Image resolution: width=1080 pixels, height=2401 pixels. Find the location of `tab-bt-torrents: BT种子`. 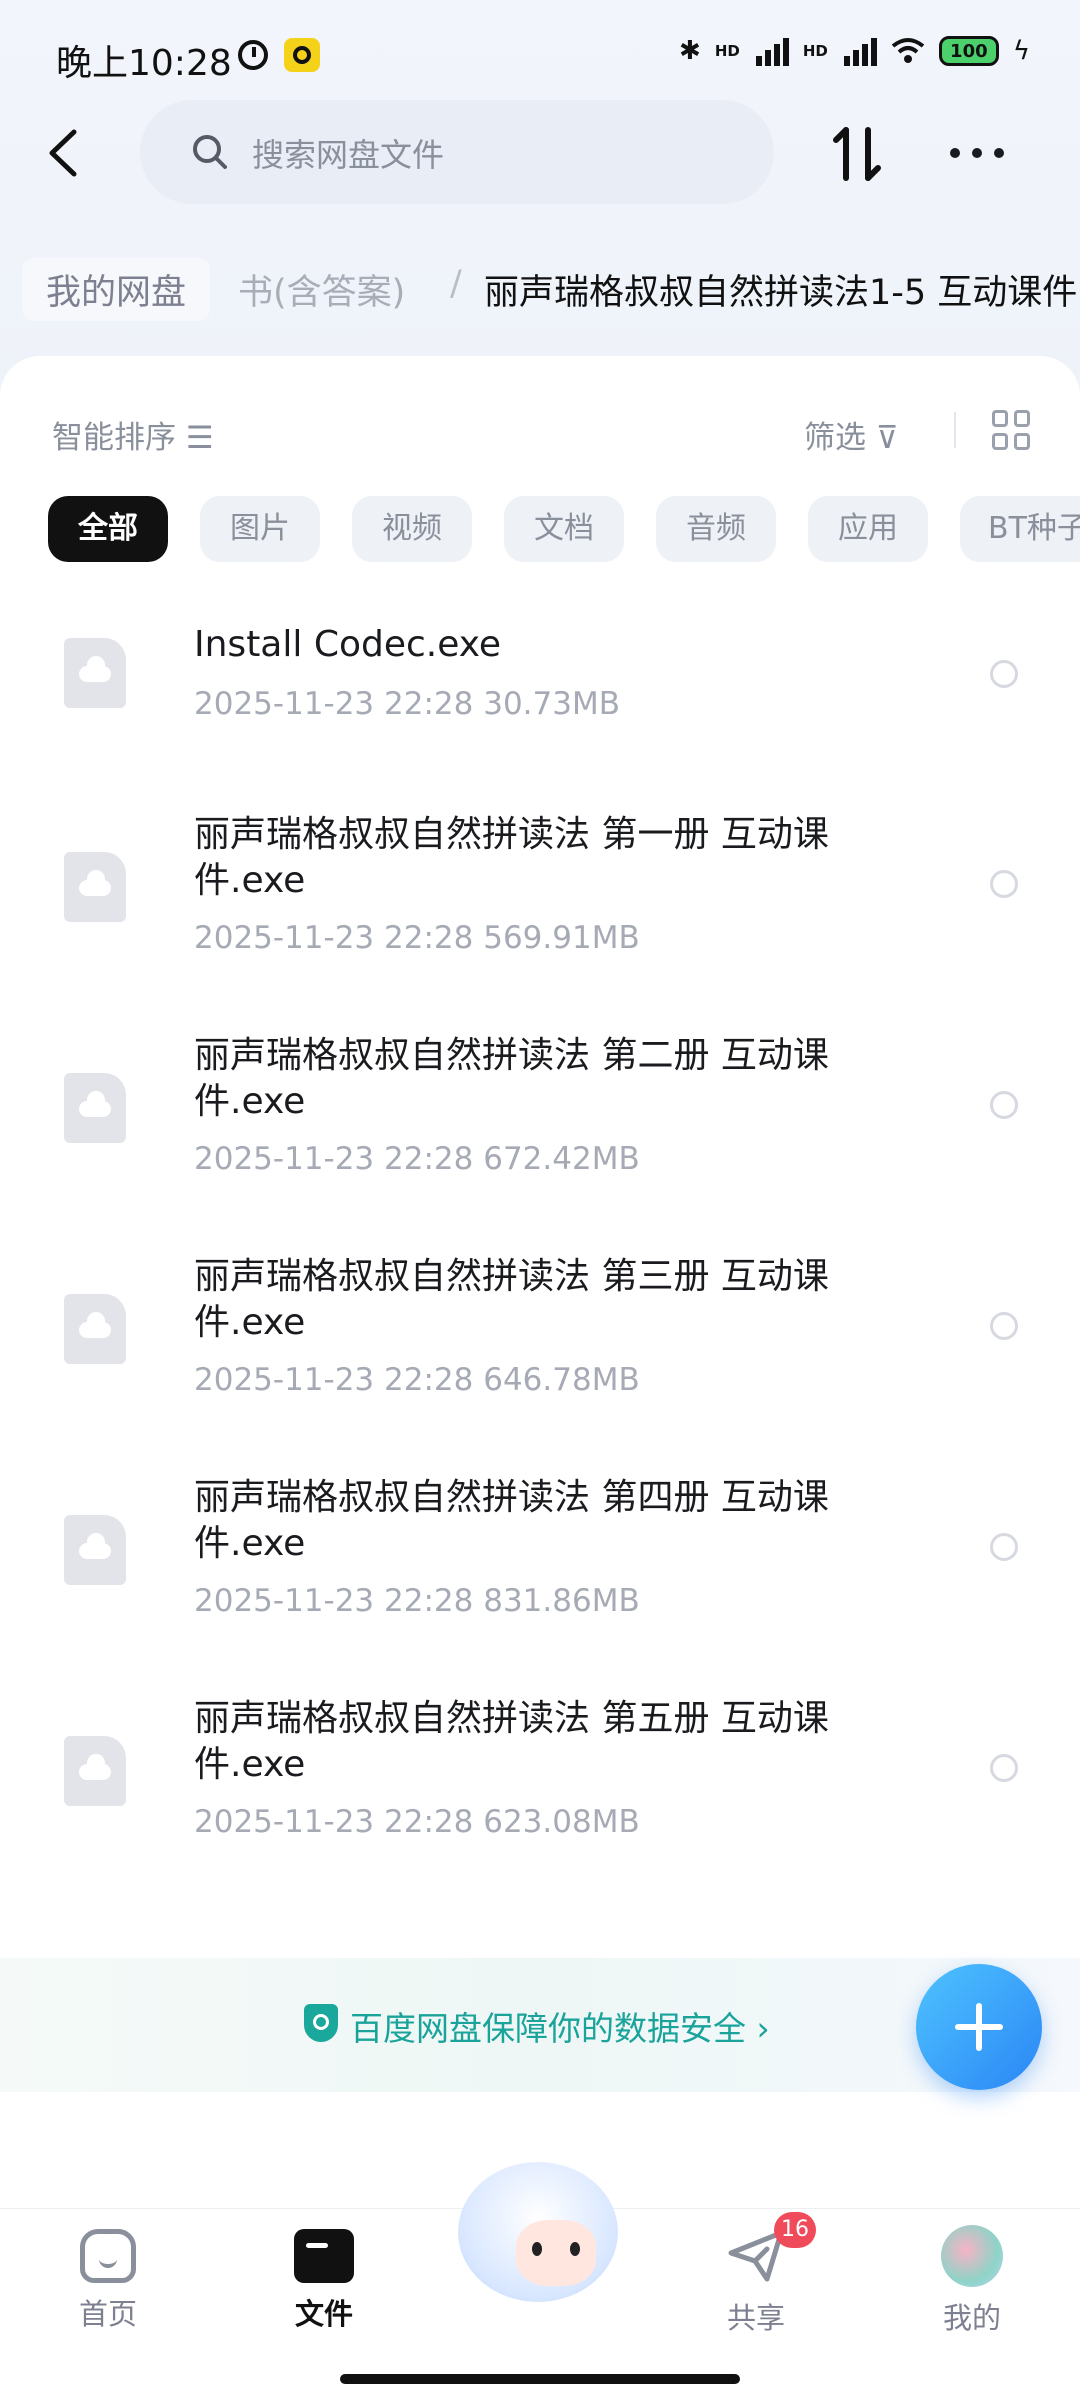

tab-bt-torrents: BT种子 is located at coordinates (1020, 529).